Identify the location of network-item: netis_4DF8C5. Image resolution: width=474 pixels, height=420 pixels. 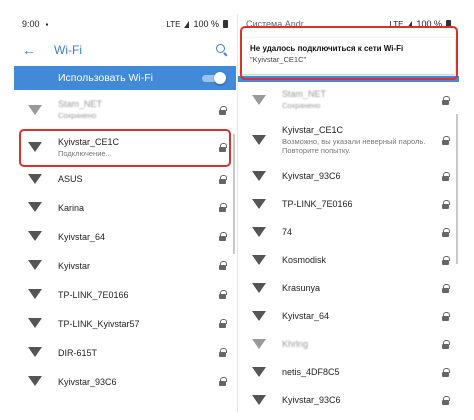
(348, 372).